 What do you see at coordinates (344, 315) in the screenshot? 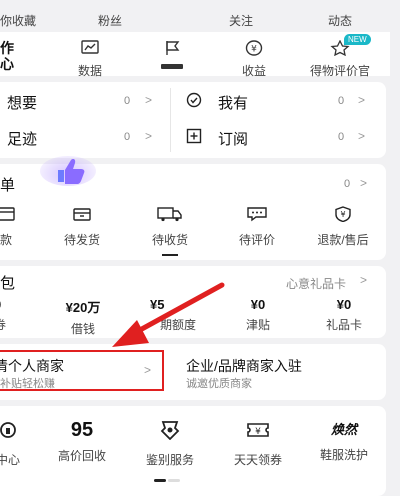
I see `wallet-gift-card: ¥0 礼品卡` at bounding box center [344, 315].